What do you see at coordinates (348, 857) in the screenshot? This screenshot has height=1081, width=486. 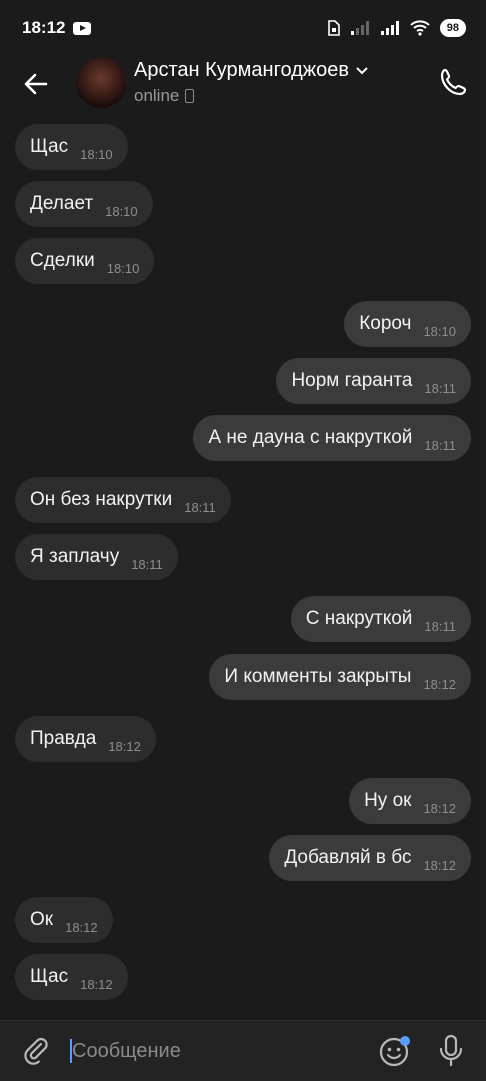 I see `message-text: Добавляй в бс` at bounding box center [348, 857].